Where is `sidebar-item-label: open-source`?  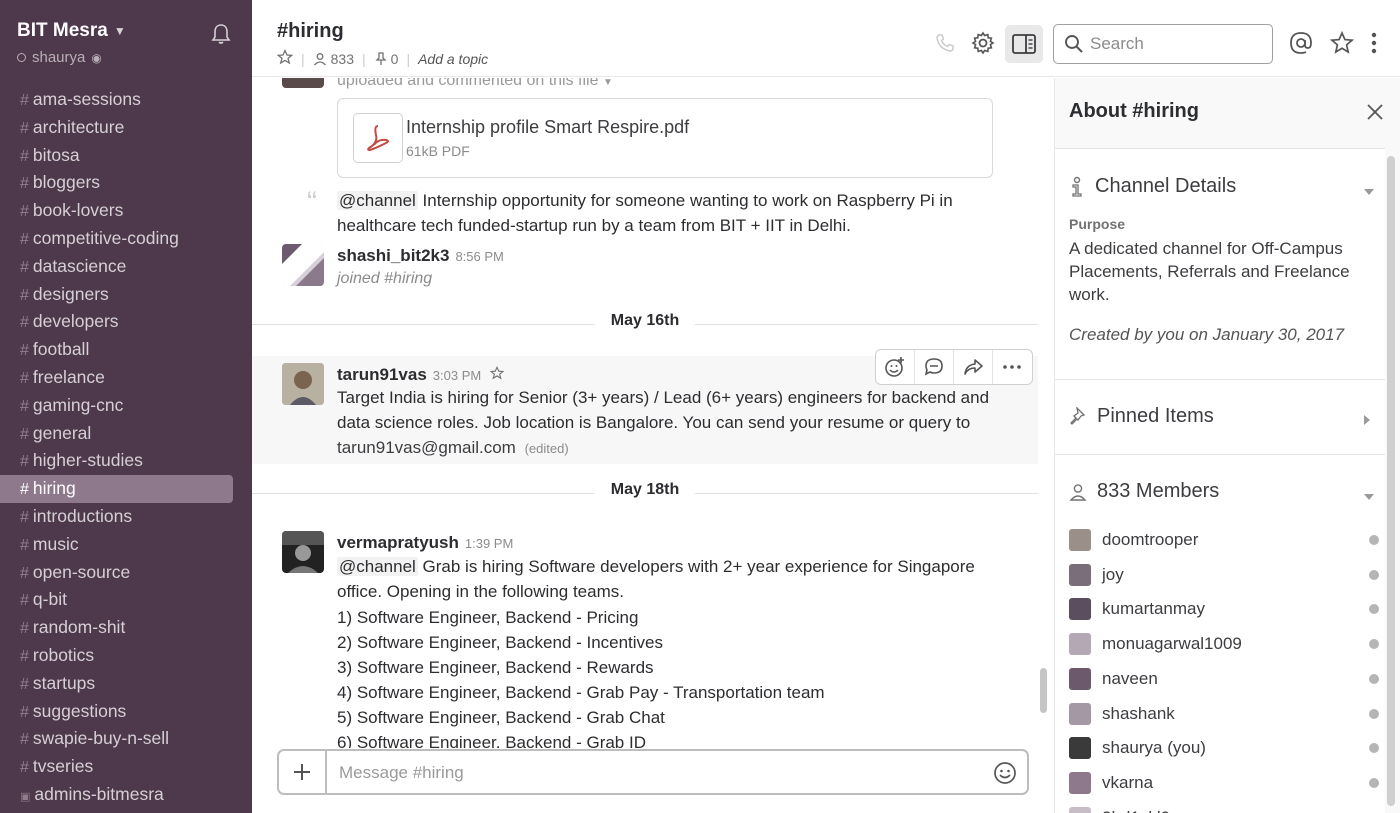 sidebar-item-label: open-source is located at coordinates (81, 571).